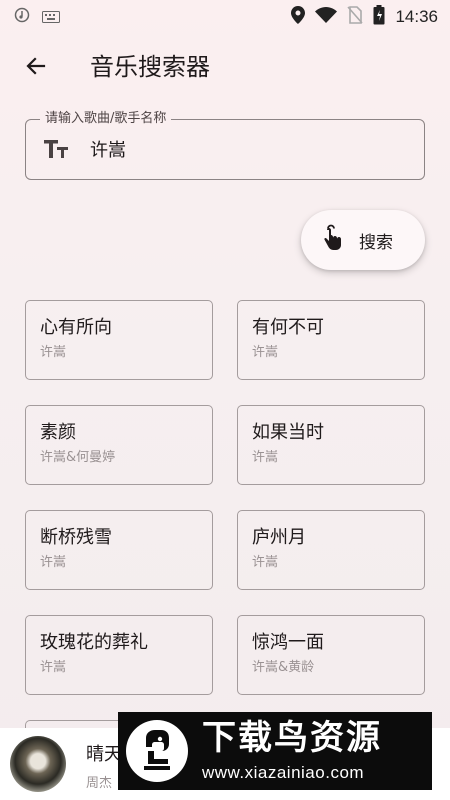 The width and height of the screenshot is (450, 800). I want to click on page-title: 音乐搜索器, so click(150, 67).